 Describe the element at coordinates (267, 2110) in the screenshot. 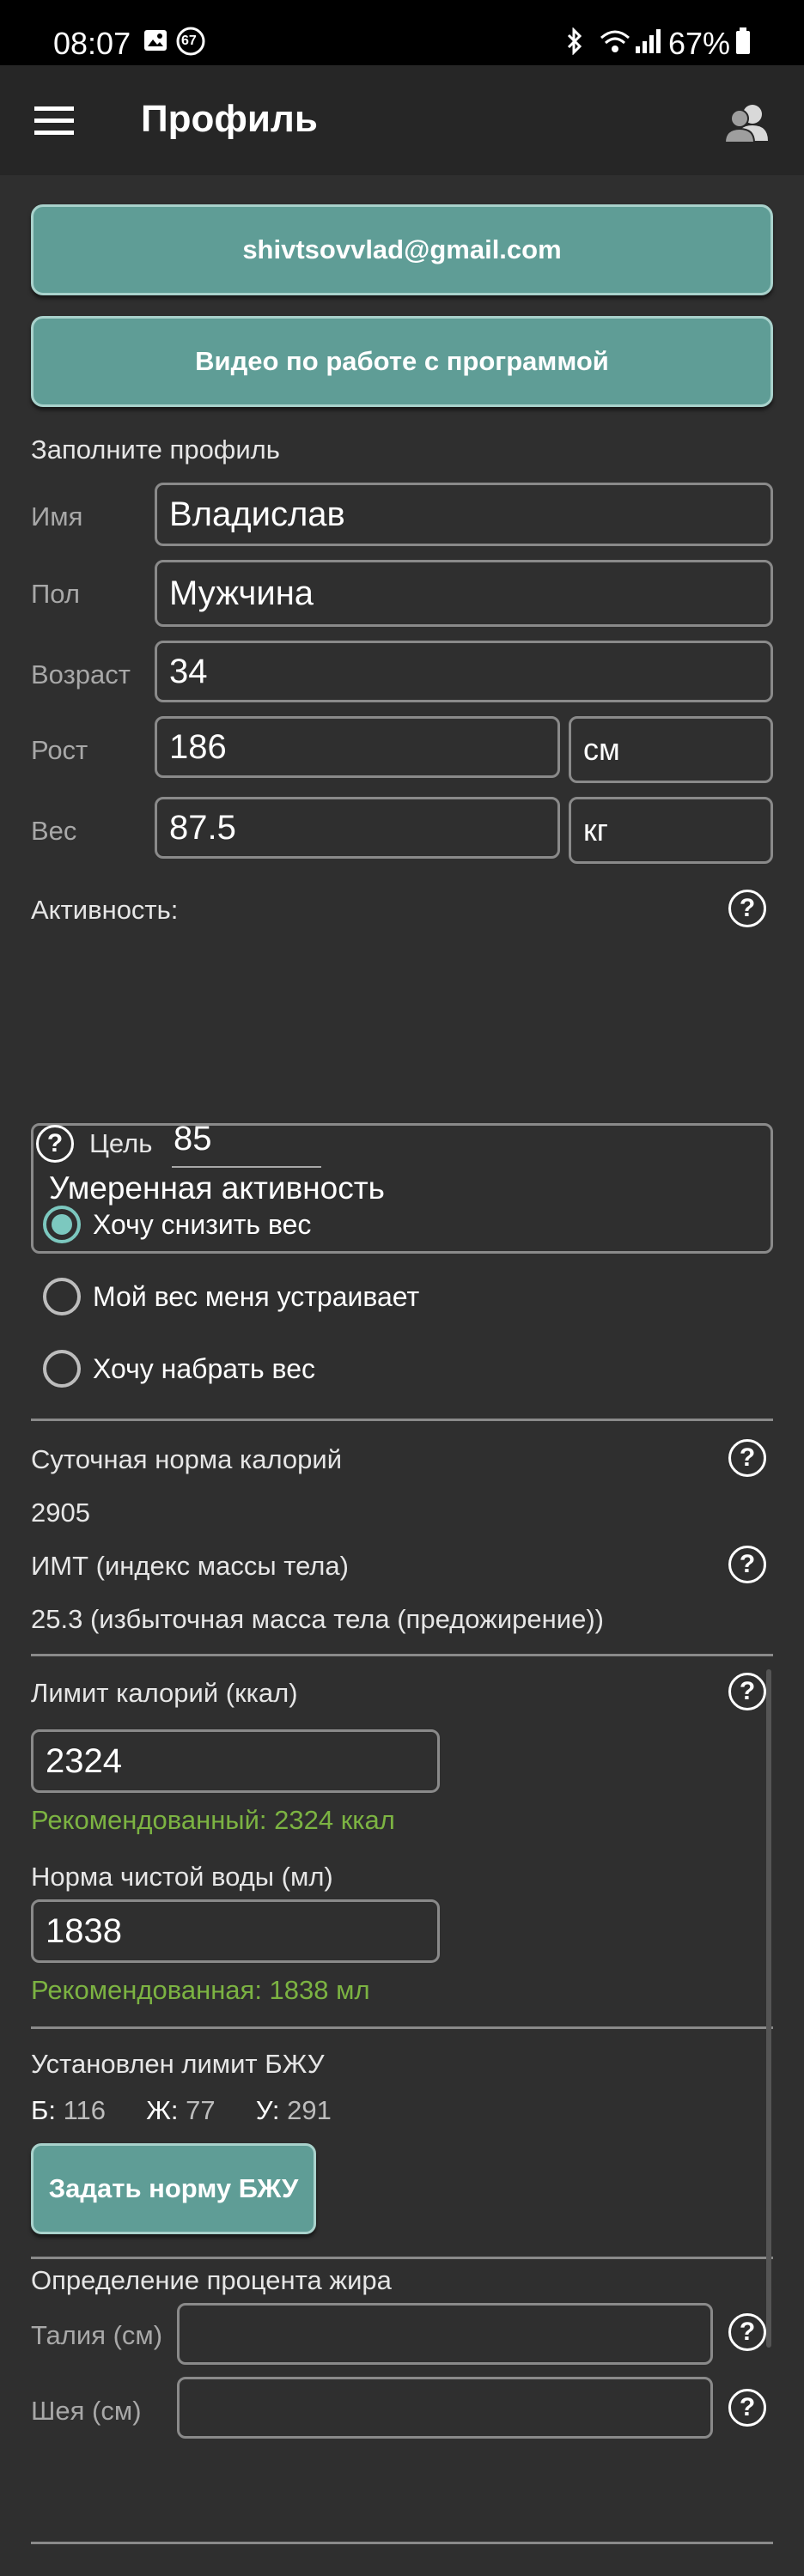

I see `carbs-label: У:` at that location.